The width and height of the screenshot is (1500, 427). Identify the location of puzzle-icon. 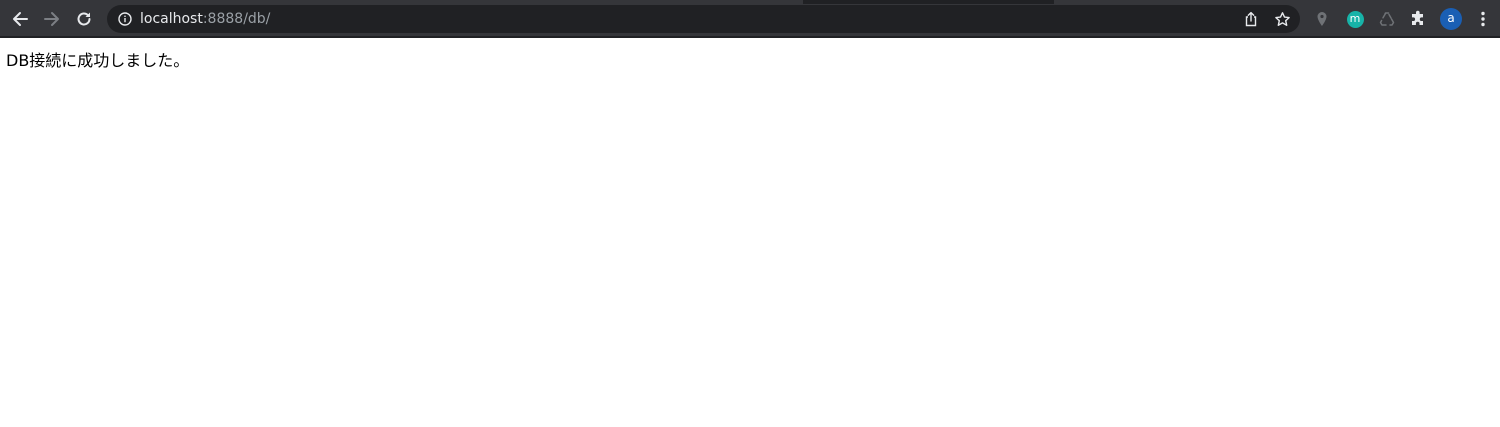
(1417, 17).